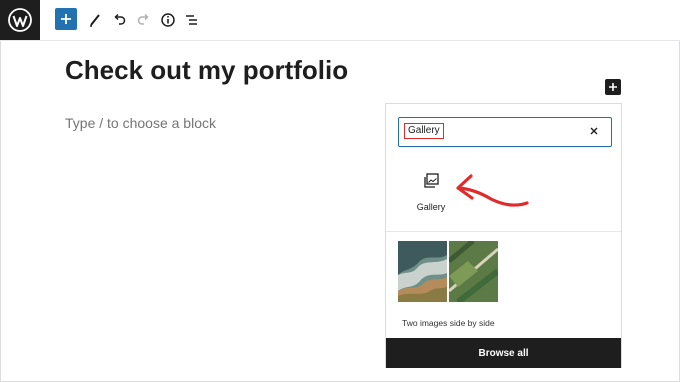 This screenshot has width=680, height=382. I want to click on close-icon, so click(594, 131).